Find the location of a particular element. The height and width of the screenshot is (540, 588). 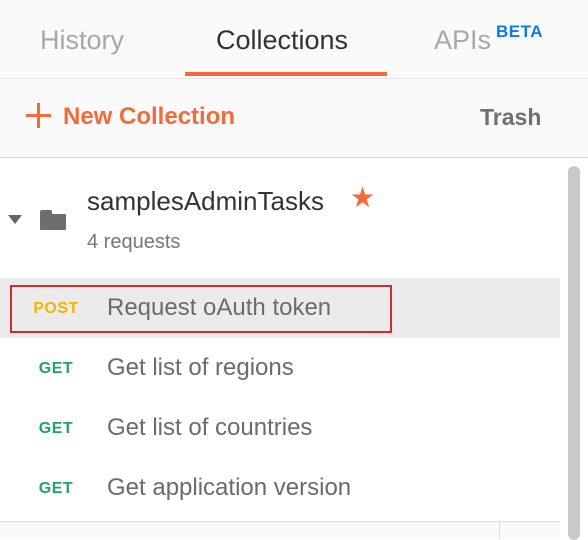

request-name: Get application version is located at coordinates (229, 487).